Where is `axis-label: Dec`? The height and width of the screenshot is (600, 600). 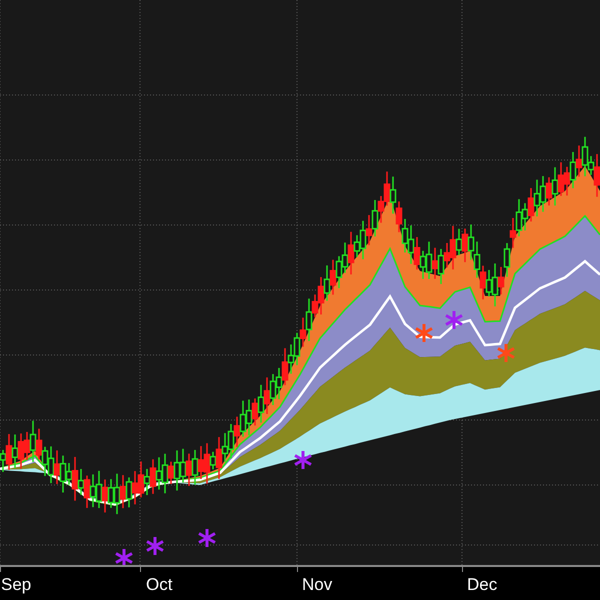
axis-label: Dec is located at coordinates (482, 585).